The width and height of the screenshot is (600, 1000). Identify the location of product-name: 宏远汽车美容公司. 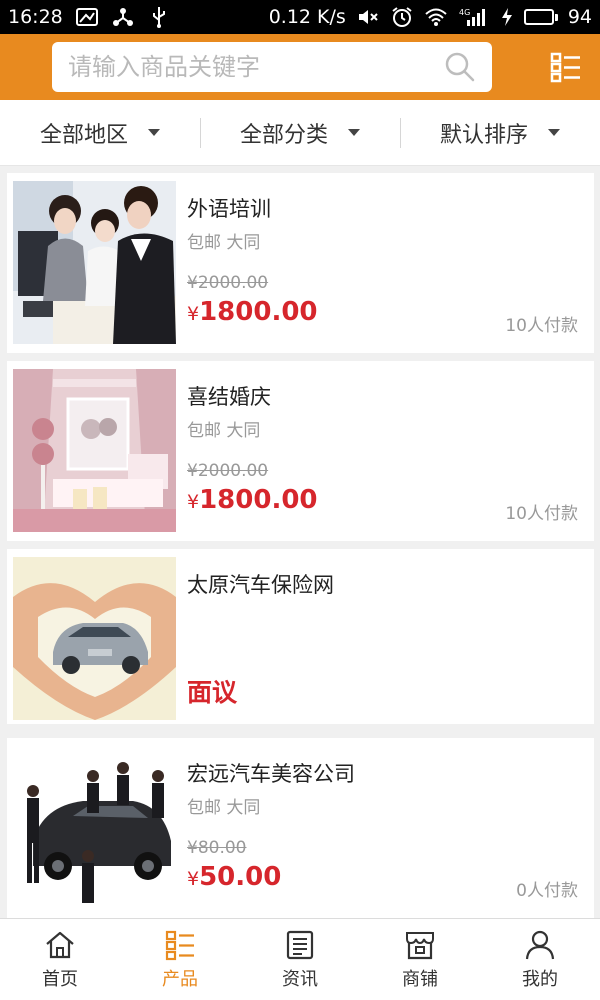
(271, 773).